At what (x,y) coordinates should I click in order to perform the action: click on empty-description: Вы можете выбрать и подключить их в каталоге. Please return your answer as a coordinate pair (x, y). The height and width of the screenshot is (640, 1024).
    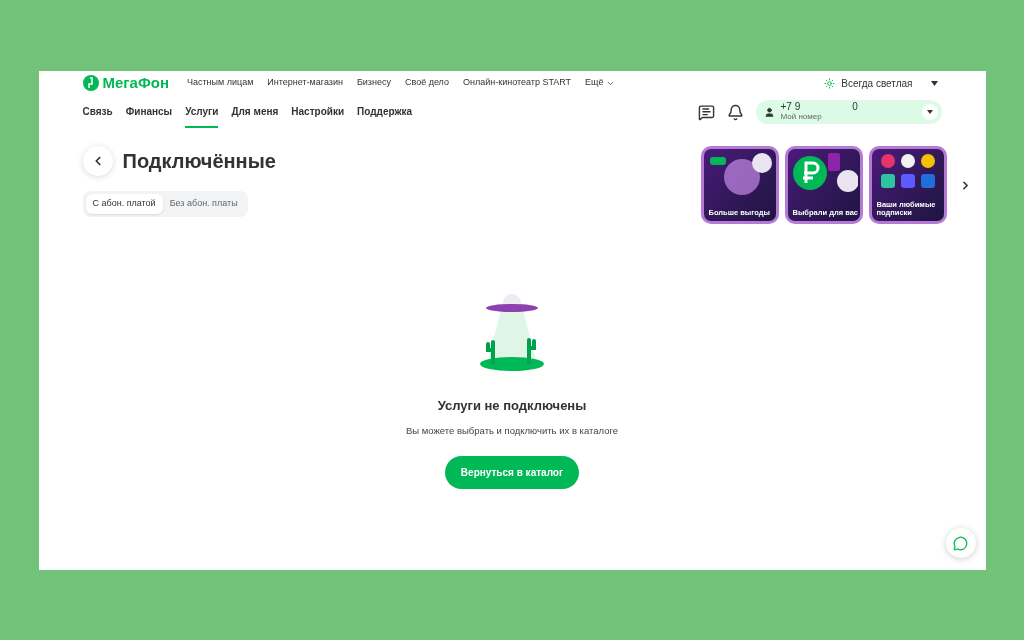
    Looking at the image, I should click on (512, 430).